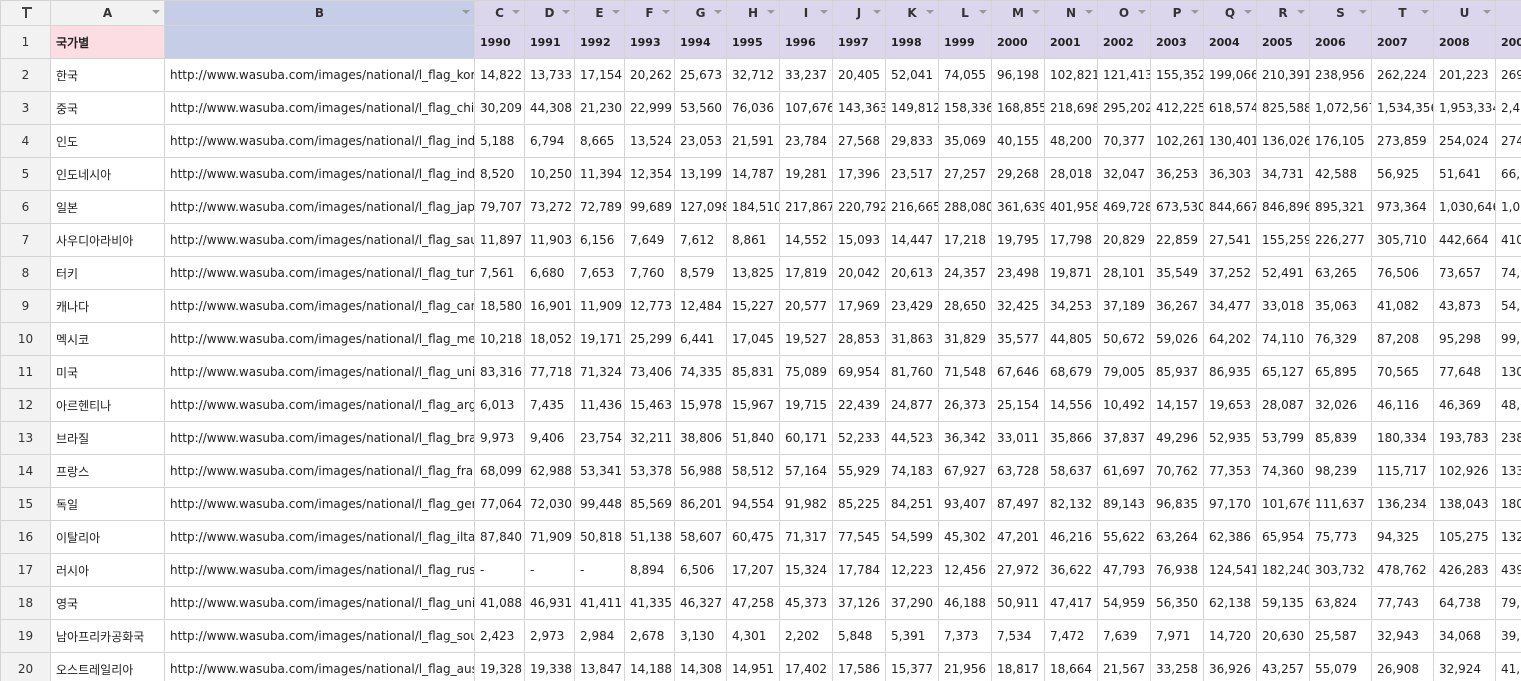  I want to click on value-cell: 107,676, so click(806, 108).